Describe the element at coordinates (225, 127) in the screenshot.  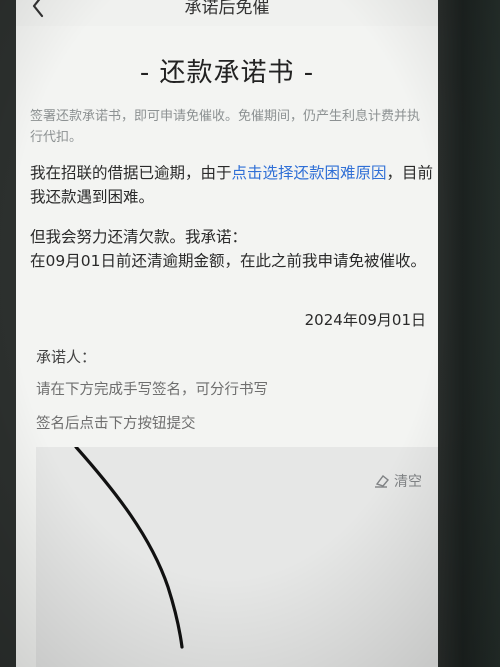
I see `notice-text: 签署还款承诺书，即可申请免催收。免催期间，仍产生利息计费并执行代扣。` at that location.